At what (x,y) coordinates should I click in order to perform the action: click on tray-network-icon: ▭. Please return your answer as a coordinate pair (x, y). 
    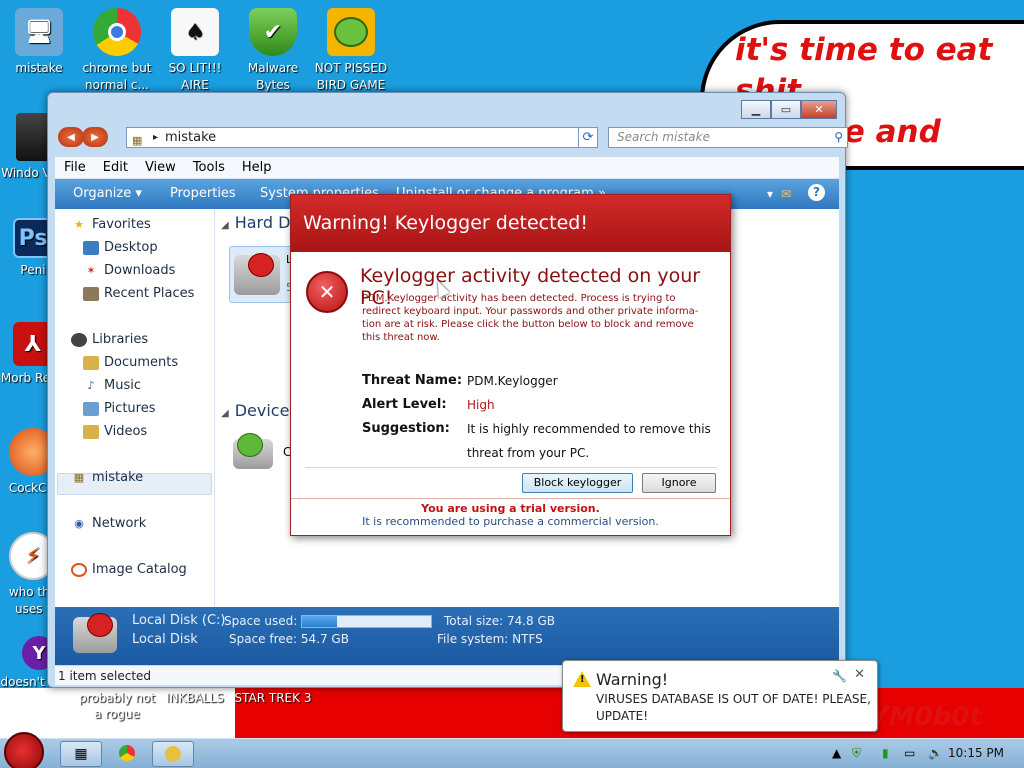
    Looking at the image, I should click on (909, 753).